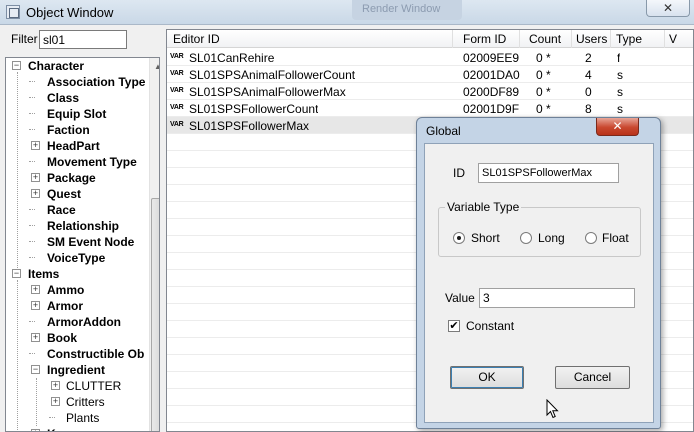 The width and height of the screenshot is (694, 432). What do you see at coordinates (485, 238) in the screenshot?
I see `radio-short-label: Short` at bounding box center [485, 238].